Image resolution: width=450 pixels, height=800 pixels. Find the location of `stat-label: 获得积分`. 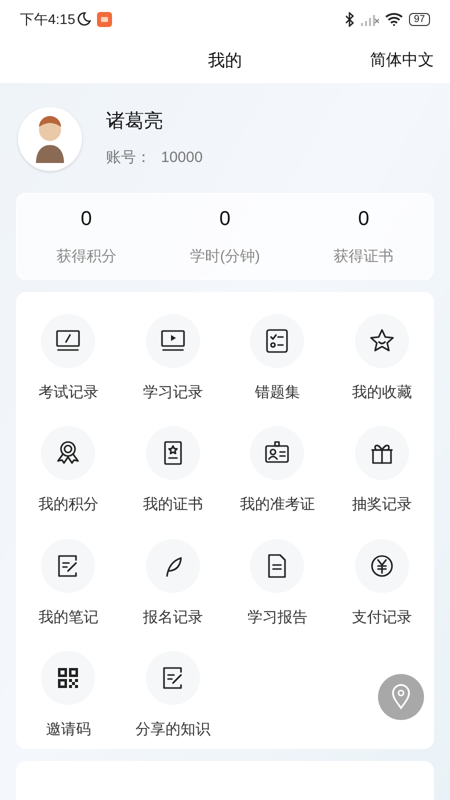

stat-label: 获得积分 is located at coordinates (86, 257).